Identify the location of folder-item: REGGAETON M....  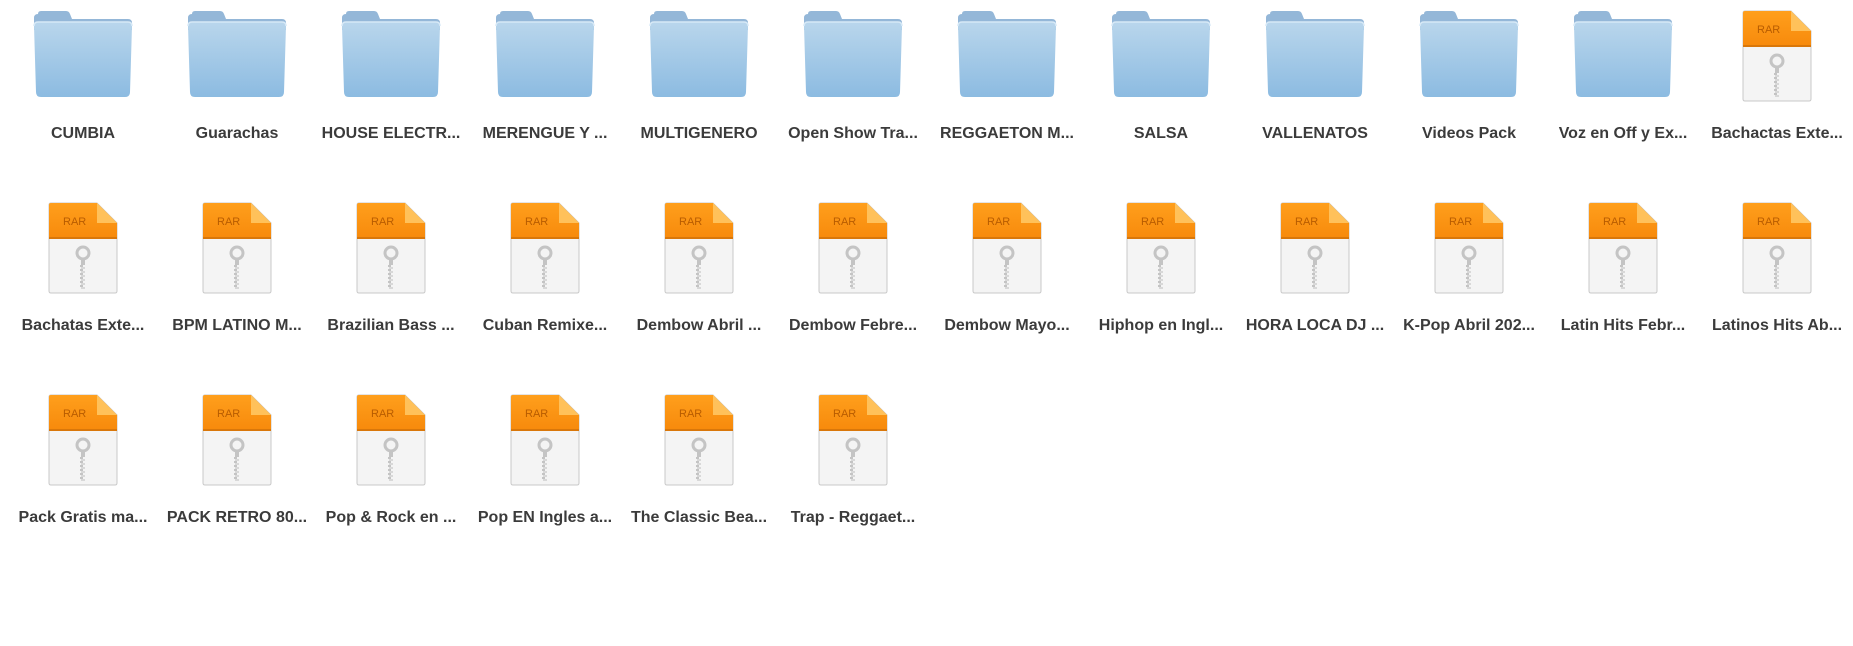
(1007, 75).